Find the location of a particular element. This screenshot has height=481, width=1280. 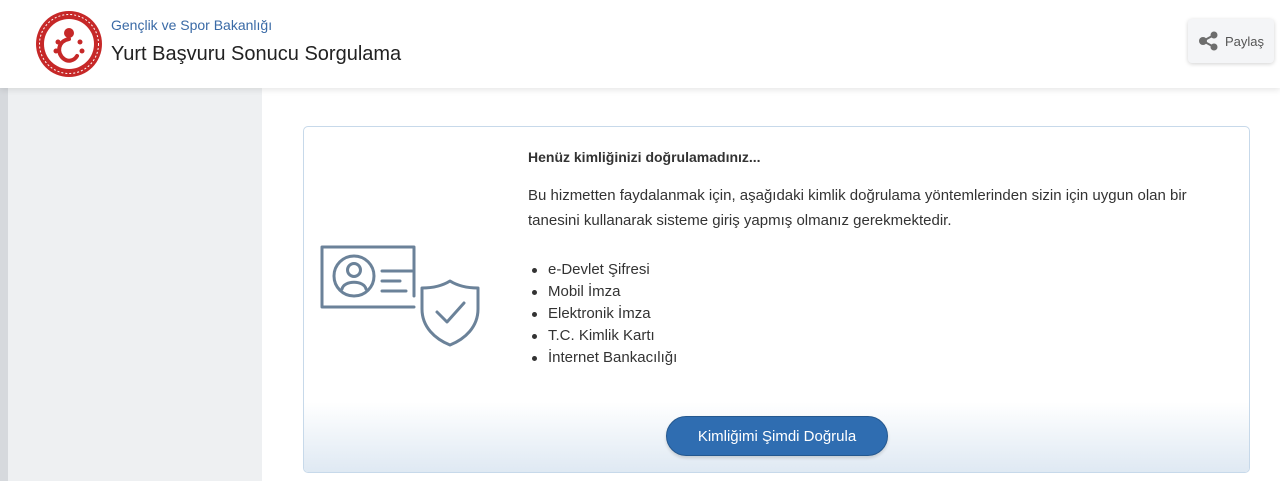

list-item: İnternet Bankacılığı is located at coordinates (602, 358).